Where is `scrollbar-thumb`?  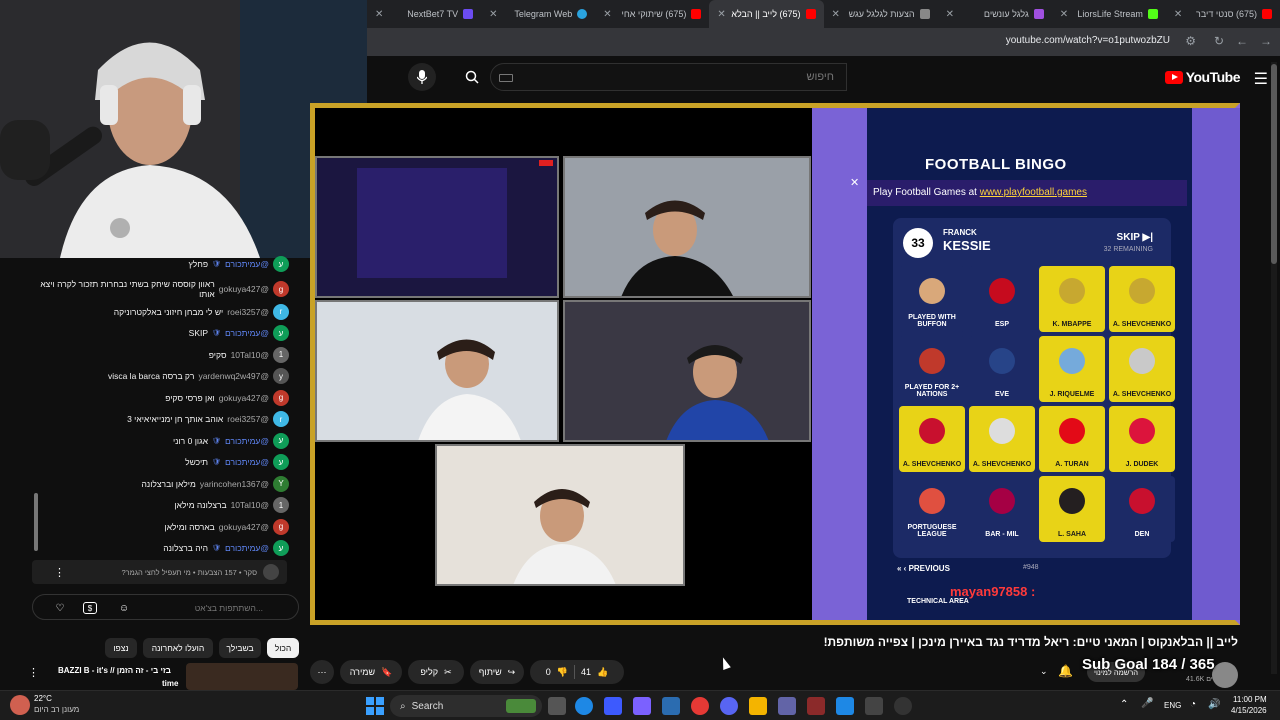 scrollbar-thumb is located at coordinates (1274, 164).